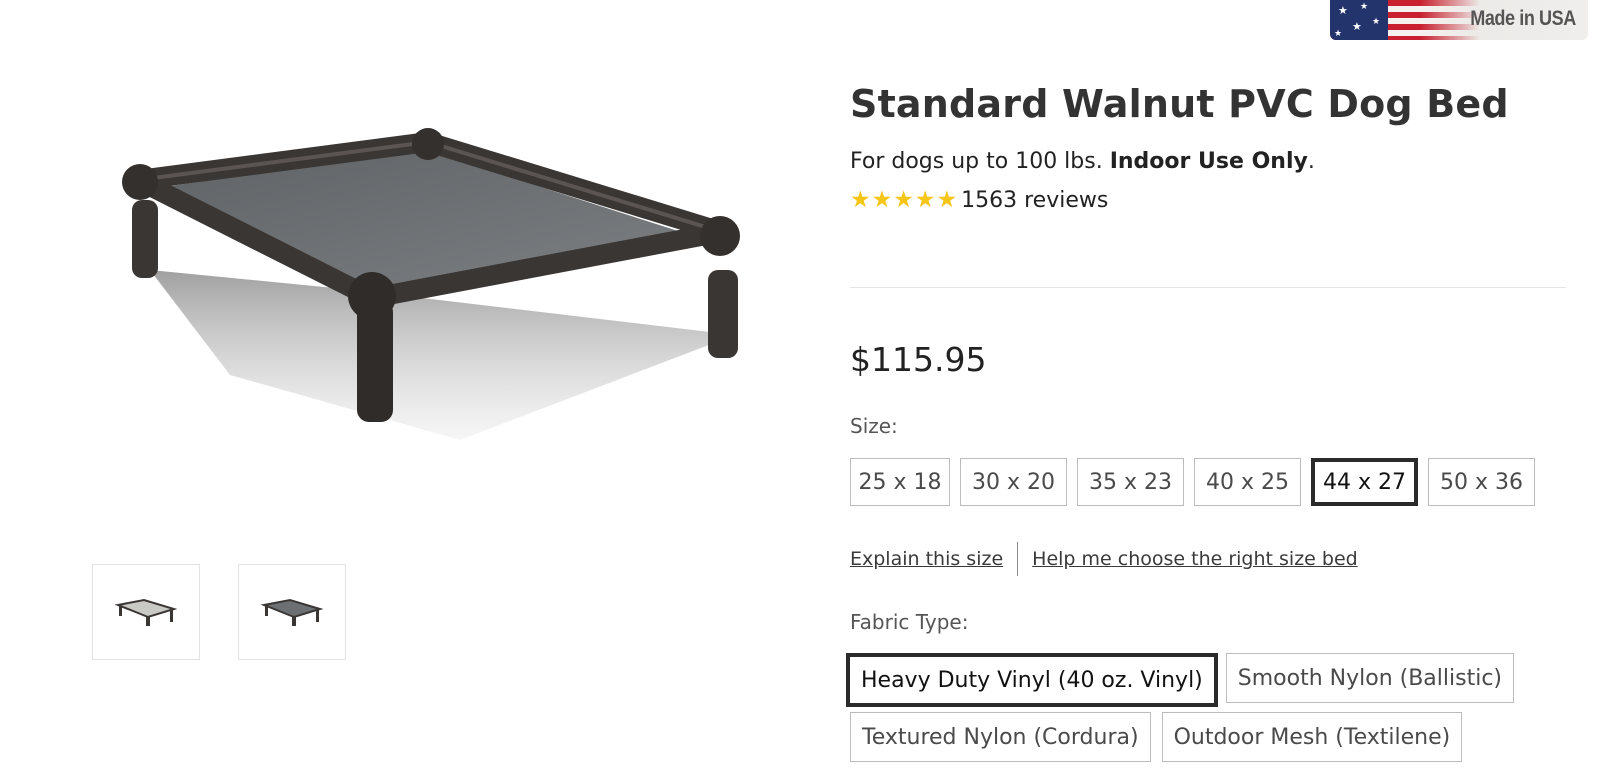 This screenshot has height=769, width=1599. Describe the element at coordinates (1311, 161) in the screenshot. I see `subtitle-period: .` at that location.